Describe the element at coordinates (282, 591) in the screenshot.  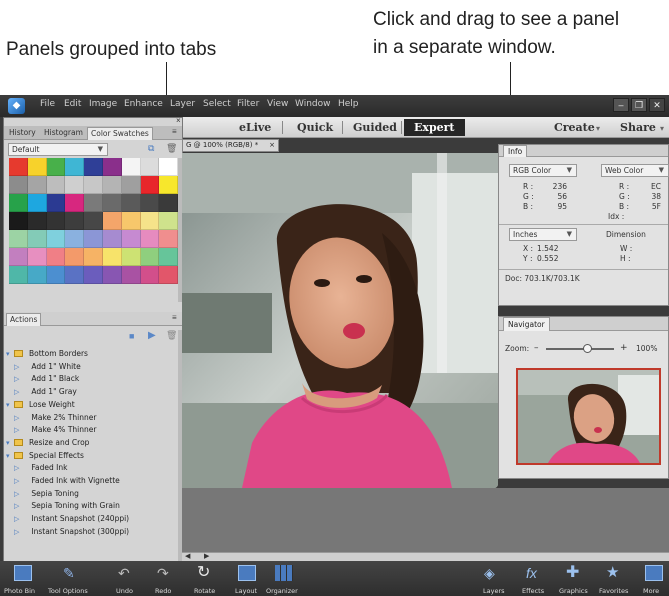
I see `organizer-label: Organizer` at that location.